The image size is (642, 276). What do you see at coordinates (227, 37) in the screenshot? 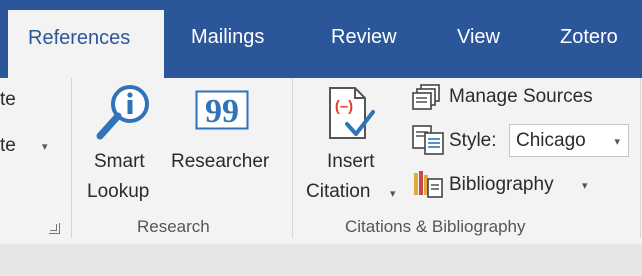
I see `tab-mailings: Mailings` at bounding box center [227, 37].